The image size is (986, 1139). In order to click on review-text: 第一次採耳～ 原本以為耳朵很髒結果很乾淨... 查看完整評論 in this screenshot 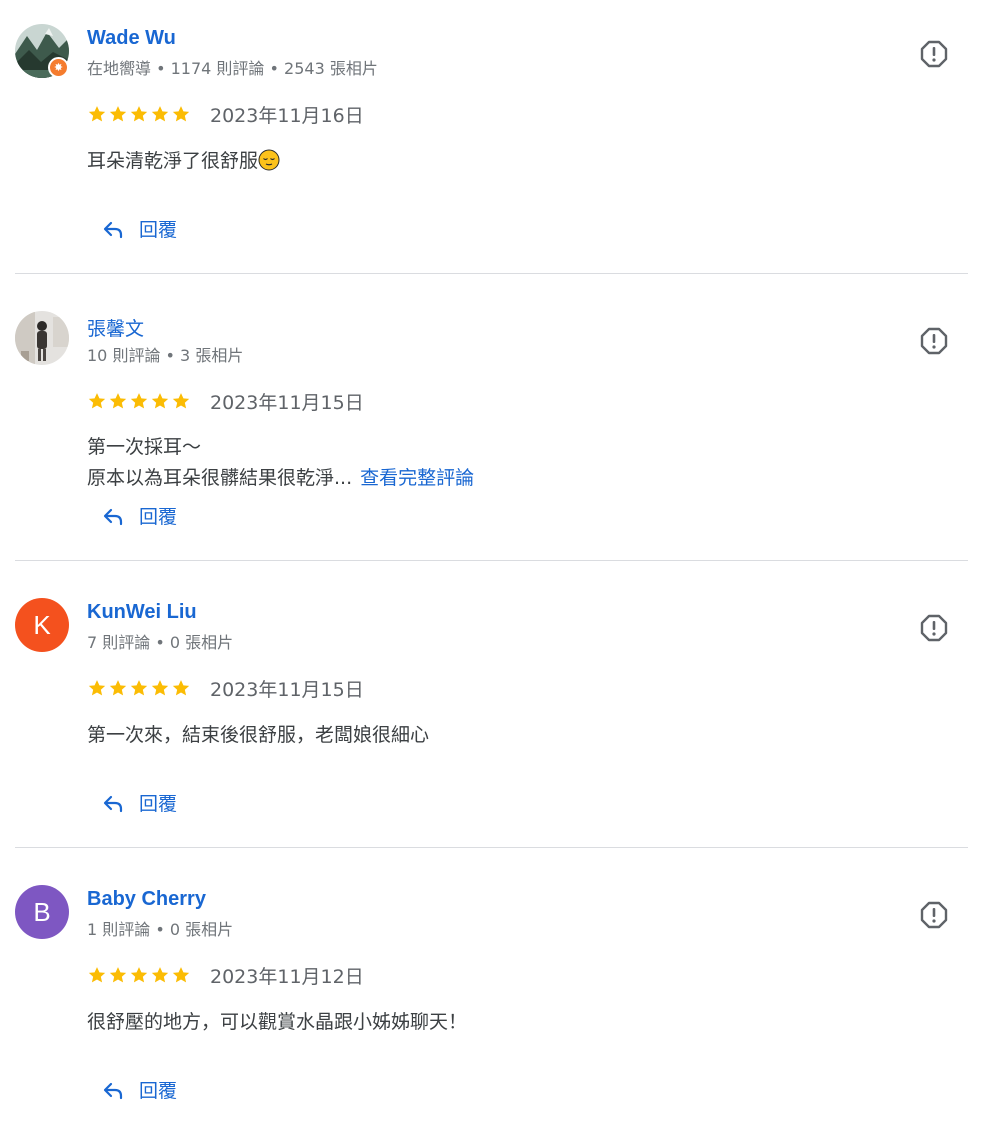, I will do `click(497, 463)`.